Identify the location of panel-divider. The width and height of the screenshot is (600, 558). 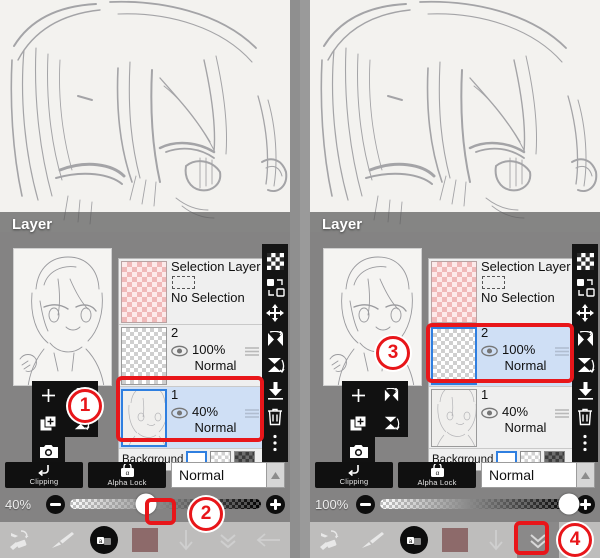
(295, 279).